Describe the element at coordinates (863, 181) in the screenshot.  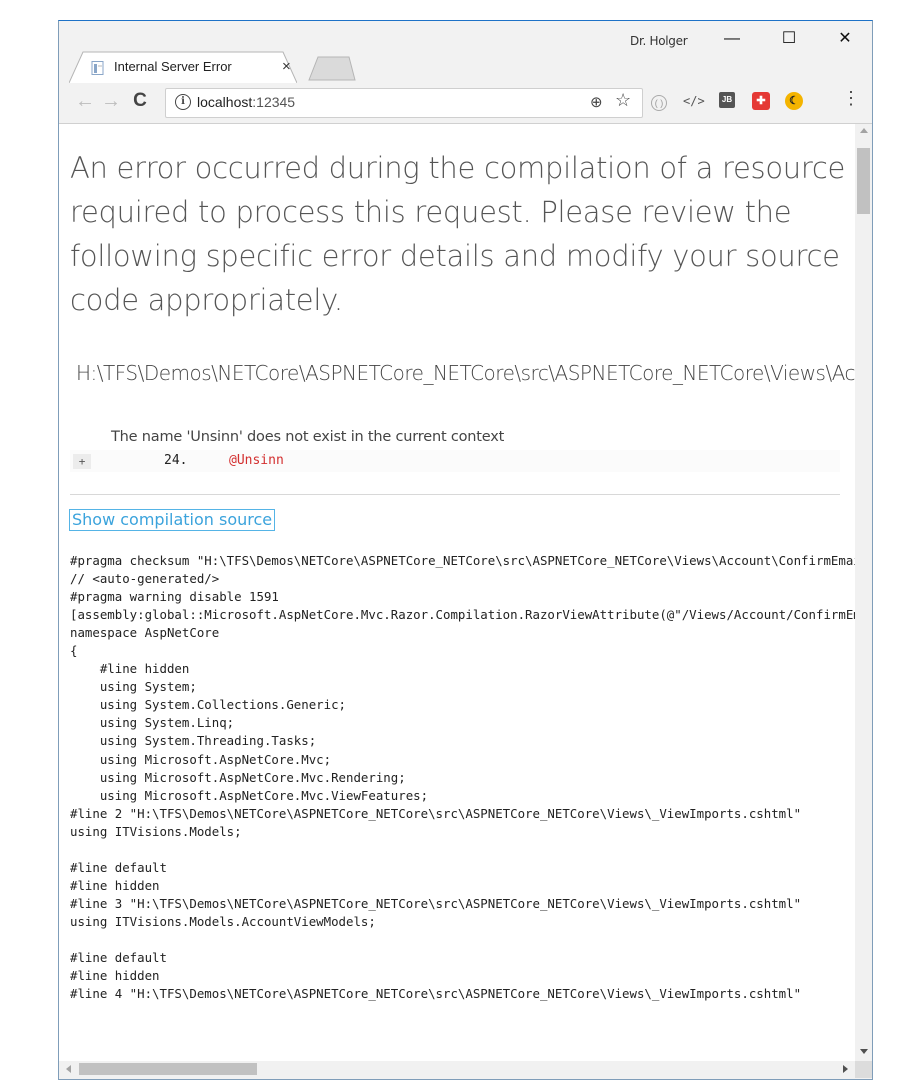
I see `vertical-scroll-thumb` at that location.